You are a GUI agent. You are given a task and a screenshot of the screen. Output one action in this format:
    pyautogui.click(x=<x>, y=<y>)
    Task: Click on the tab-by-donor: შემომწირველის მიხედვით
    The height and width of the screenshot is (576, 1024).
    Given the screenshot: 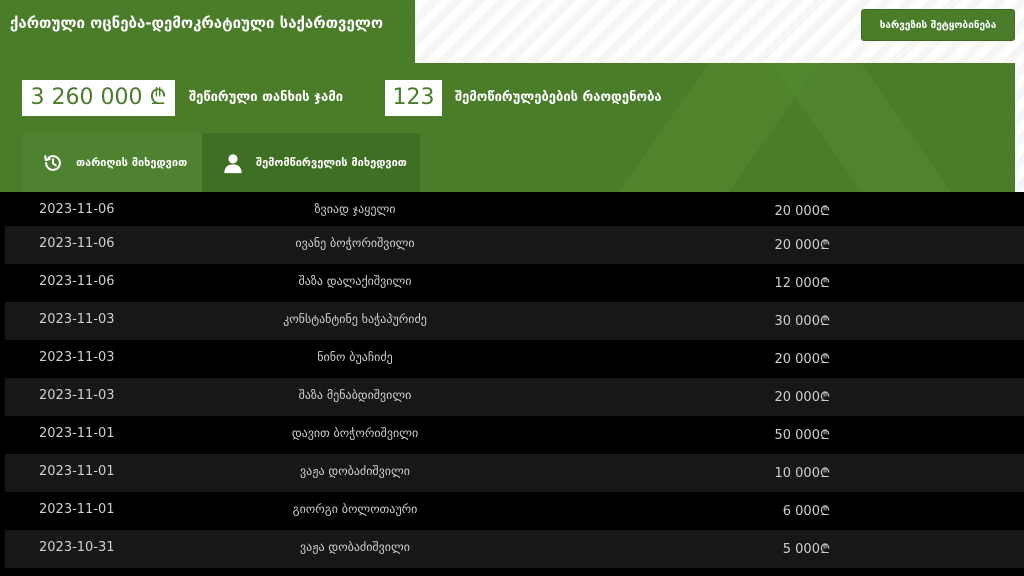 What is the action you would take?
    pyautogui.click(x=311, y=162)
    